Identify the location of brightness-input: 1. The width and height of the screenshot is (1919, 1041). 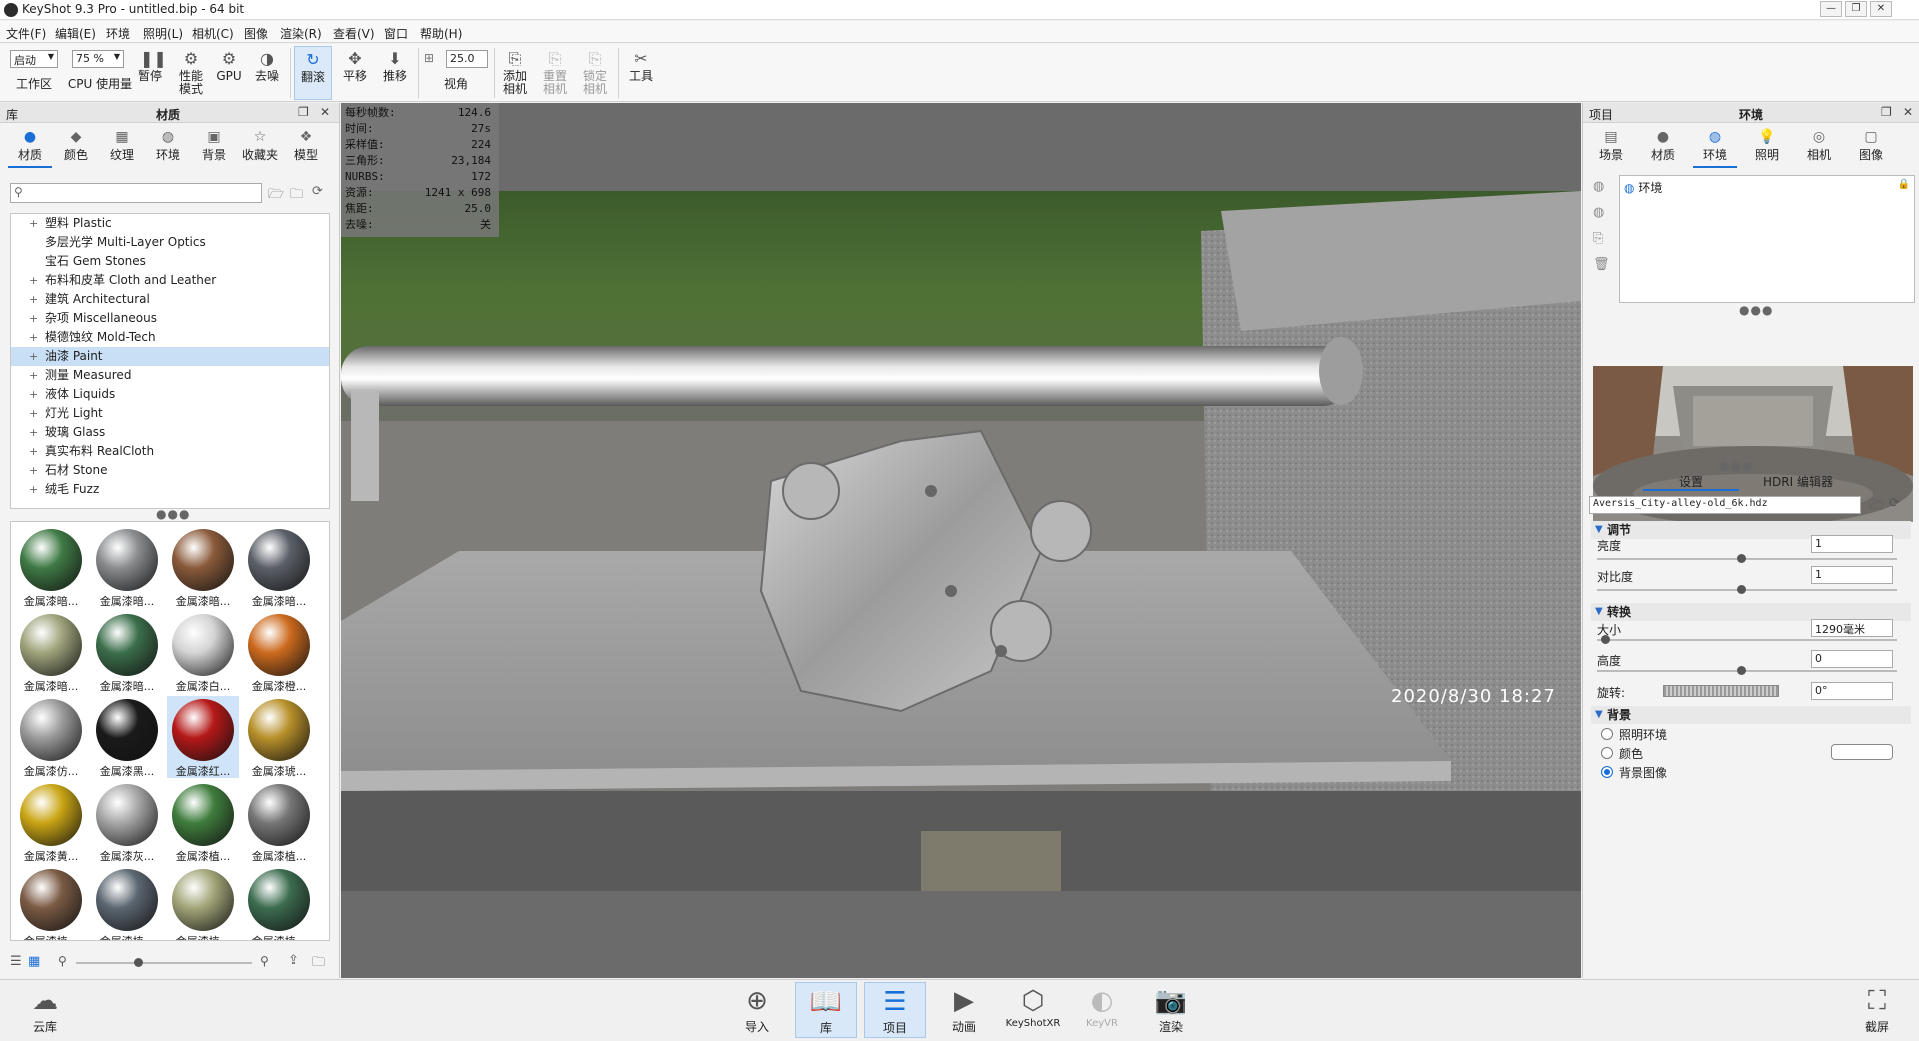
(1852, 544).